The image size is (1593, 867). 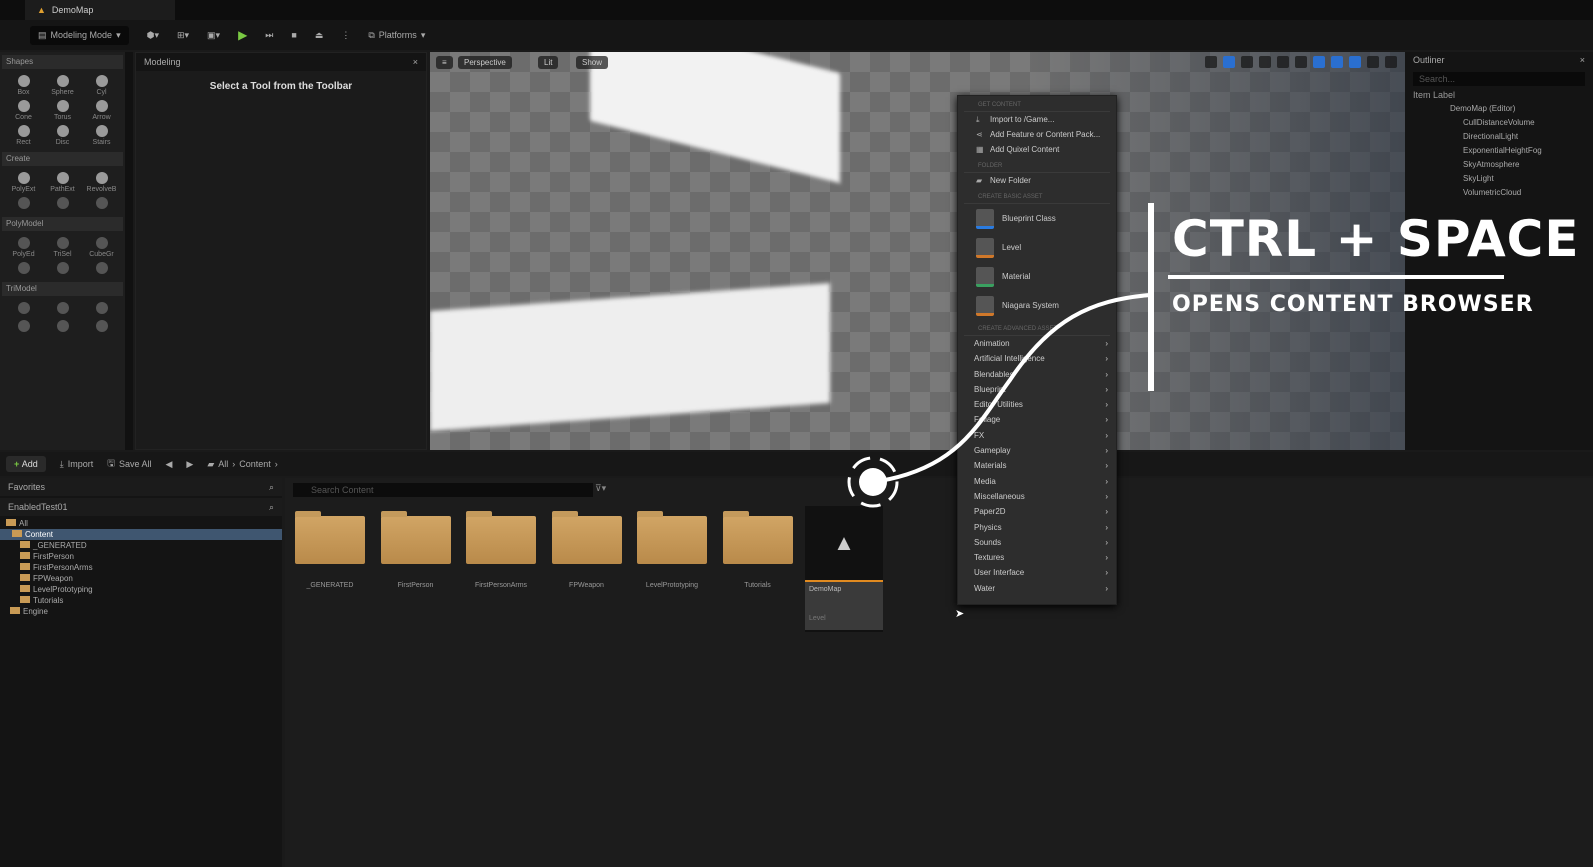 I want to click on perspective-button: Perspective, so click(x=485, y=62).